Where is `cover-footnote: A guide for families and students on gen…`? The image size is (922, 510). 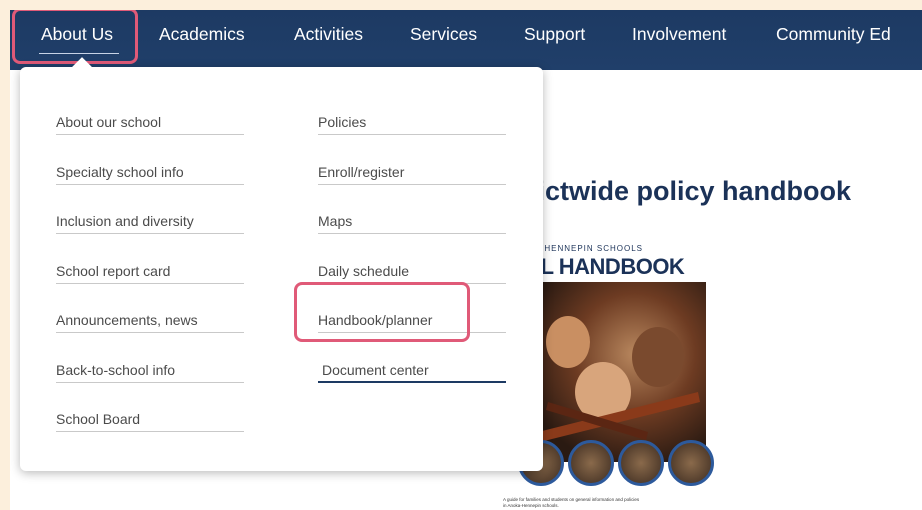 cover-footnote: A guide for families and students on gen… is located at coordinates (571, 502).